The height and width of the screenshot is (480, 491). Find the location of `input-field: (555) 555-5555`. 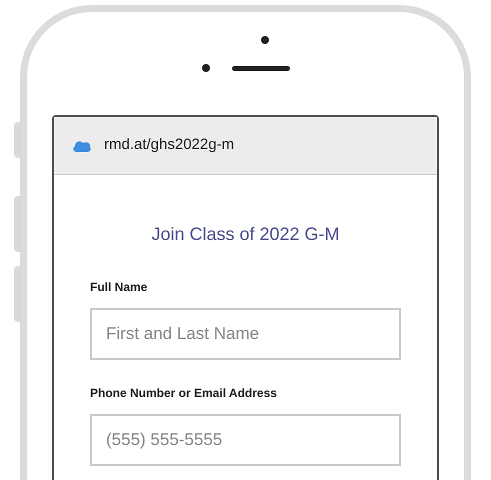

input-field: (555) 555-5555 is located at coordinates (245, 440).